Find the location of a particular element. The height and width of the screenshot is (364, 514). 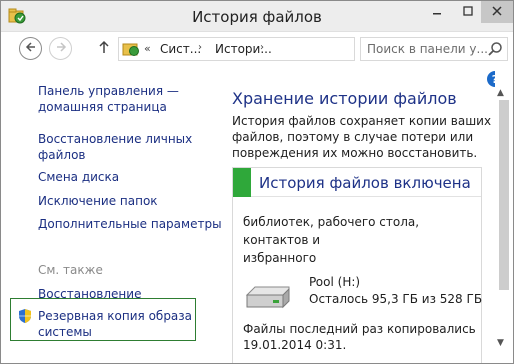

title-bar: История файлов is located at coordinates (257, 16).